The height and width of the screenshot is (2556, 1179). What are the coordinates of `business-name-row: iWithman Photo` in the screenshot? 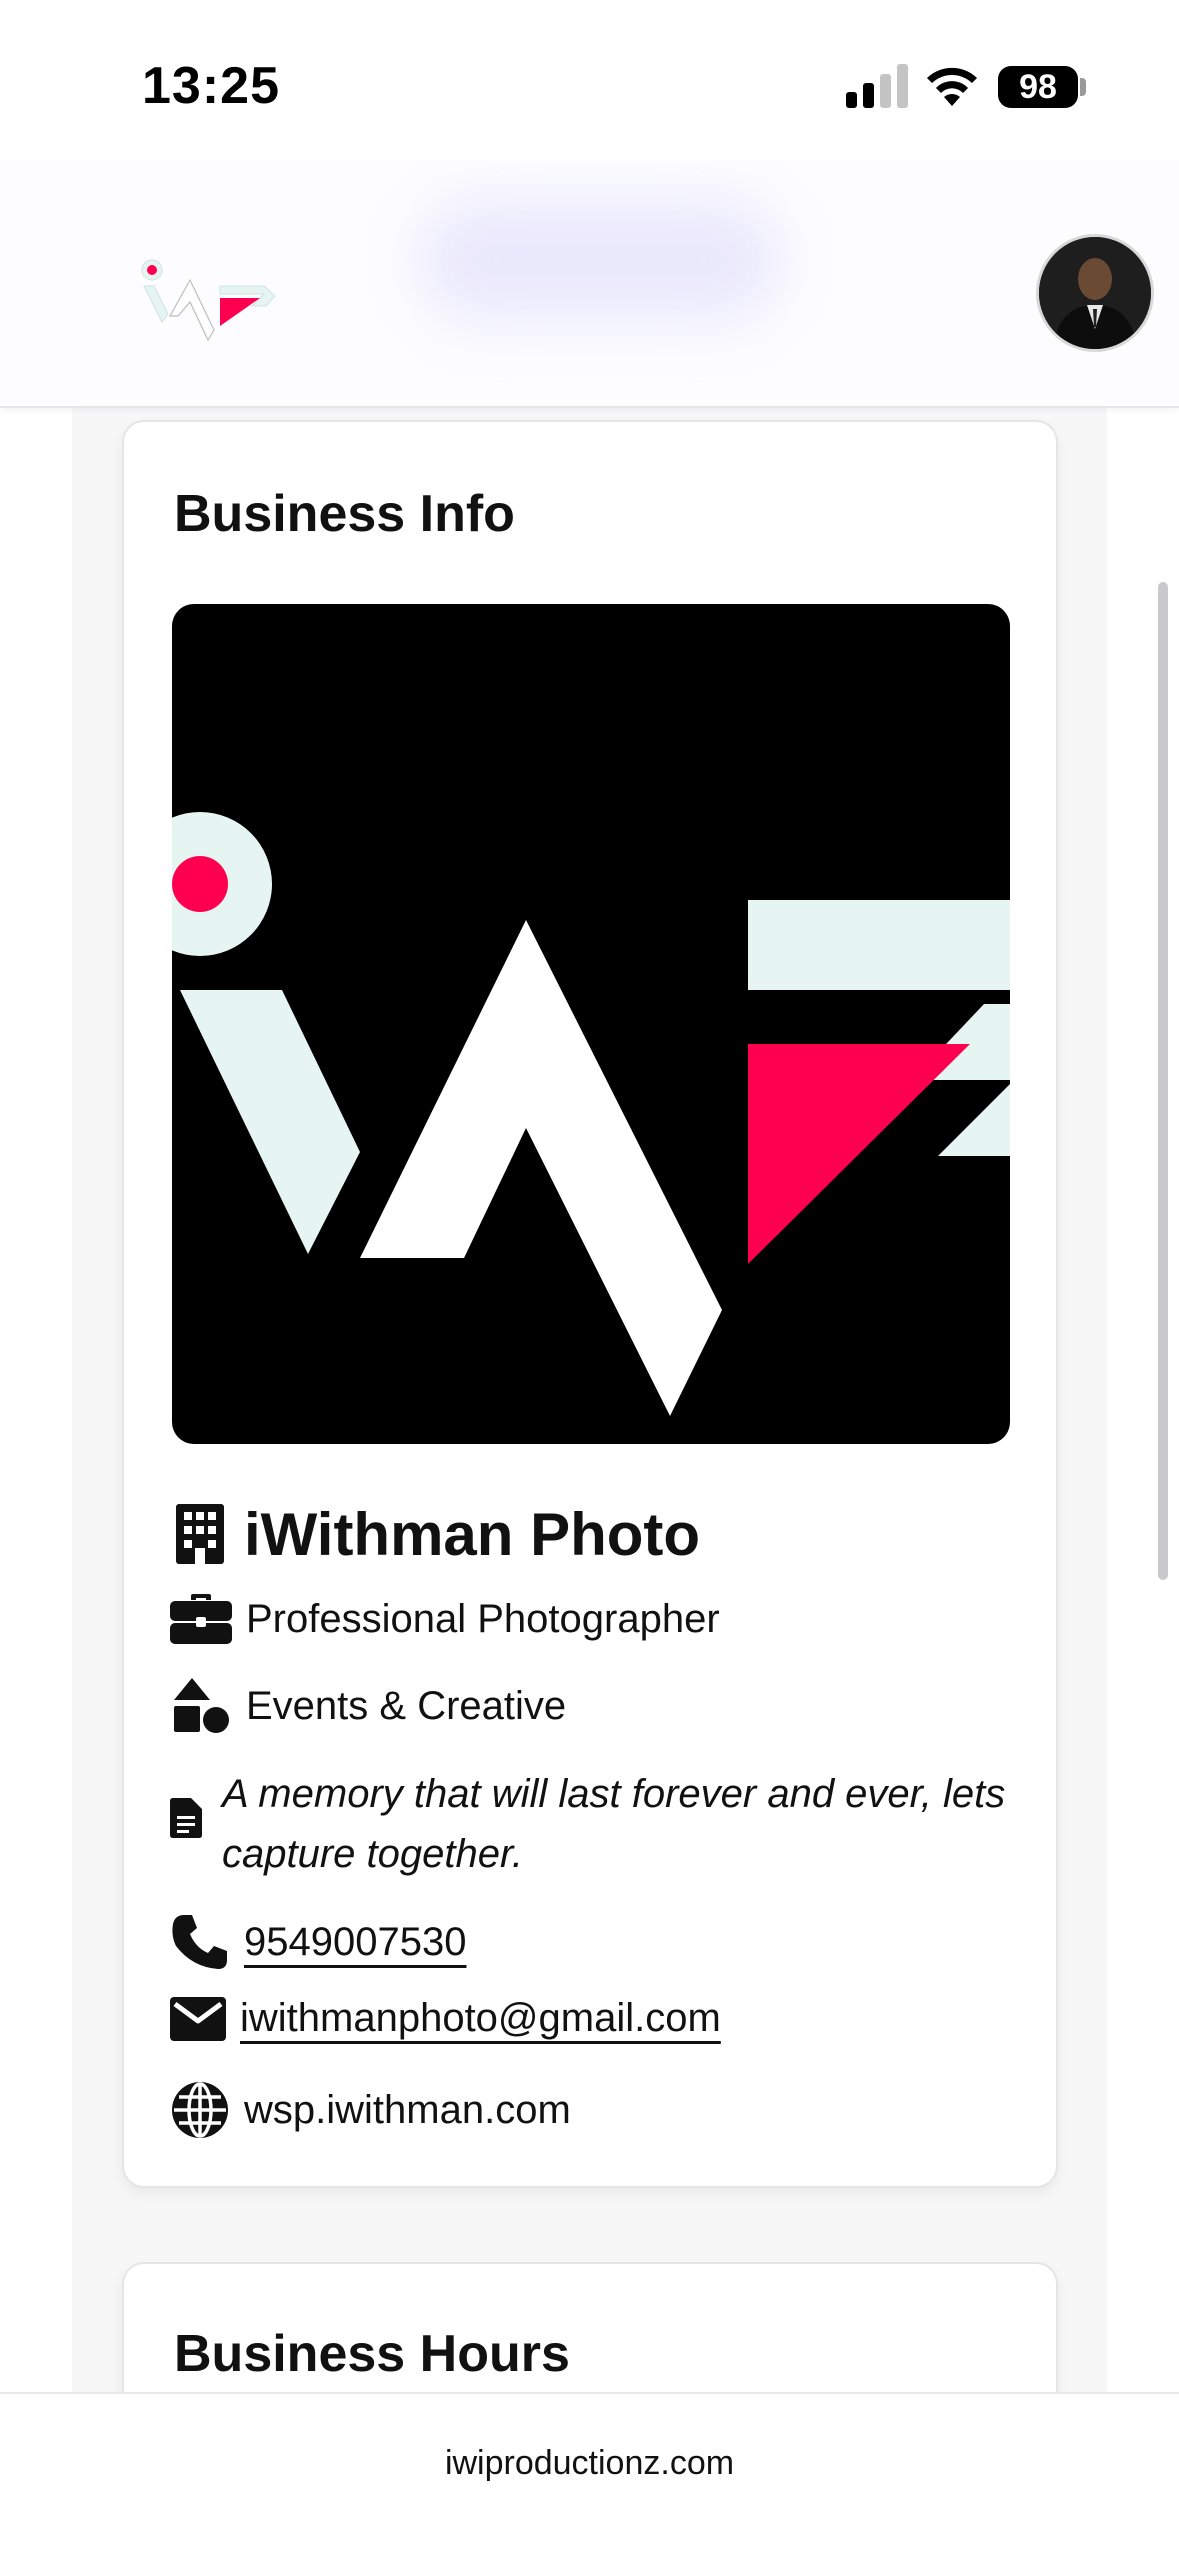 It's located at (436, 1534).